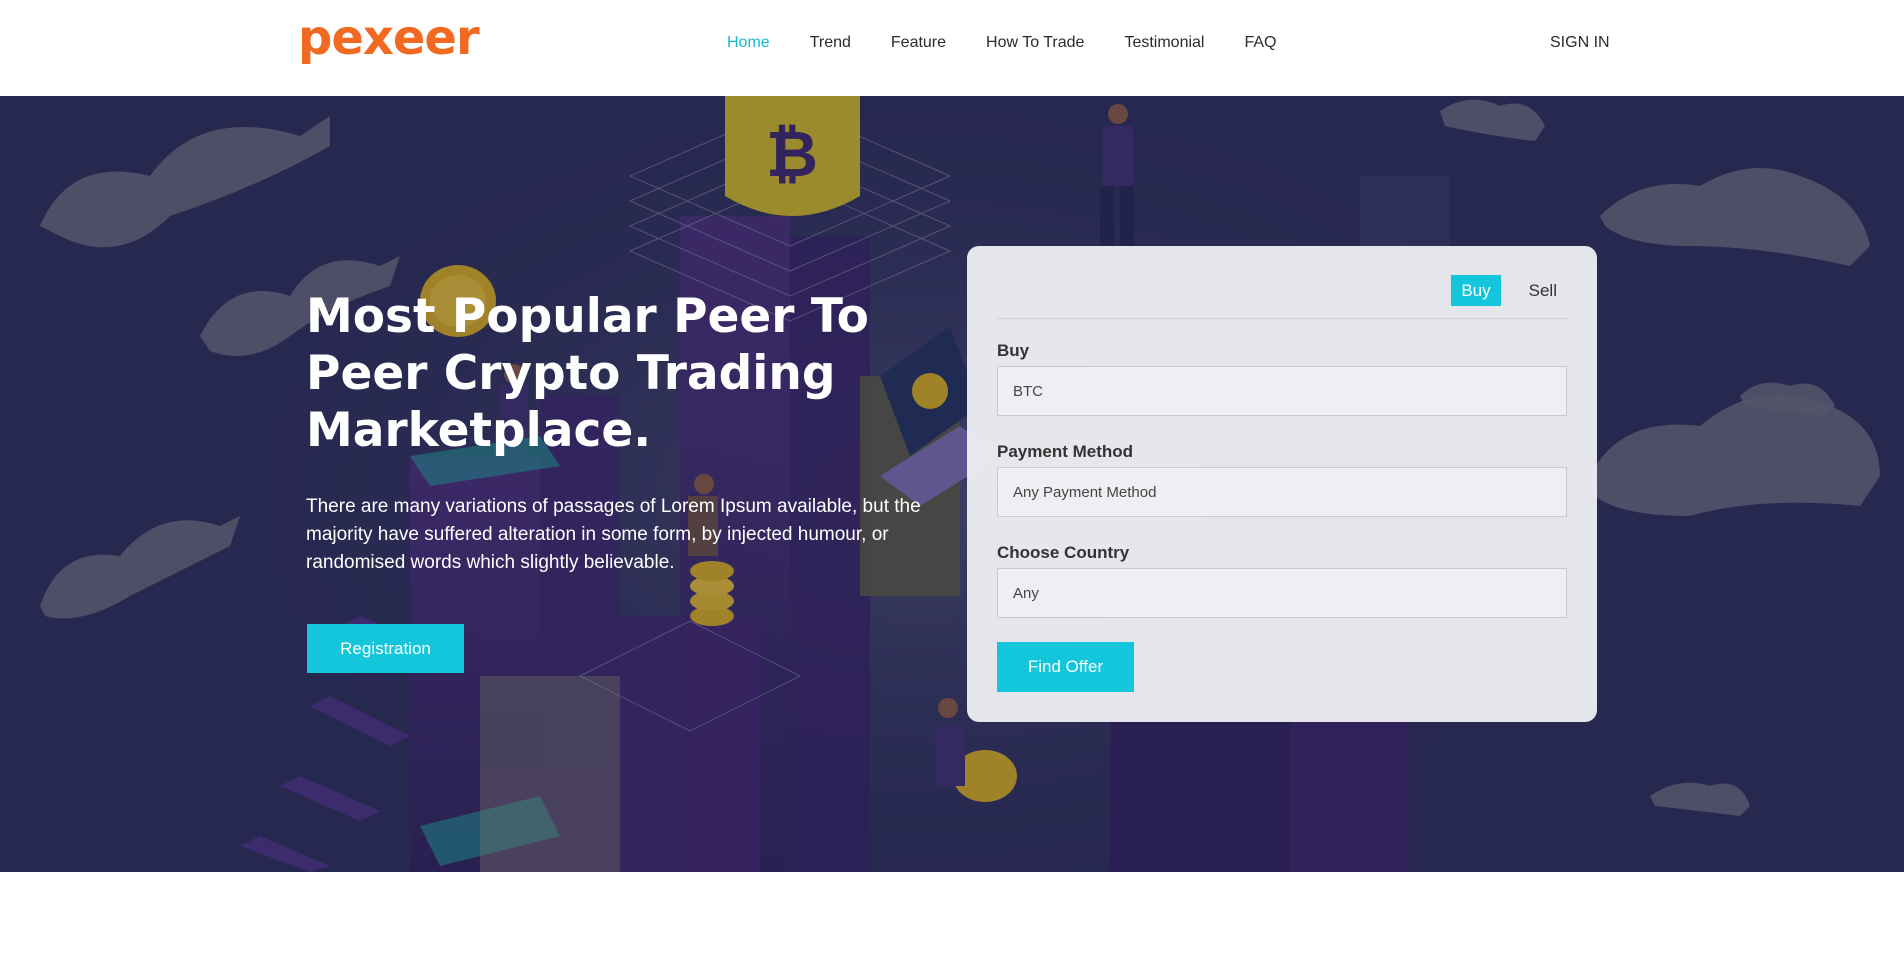 This screenshot has height=966, width=1904. What do you see at coordinates (830, 43) in the screenshot?
I see `nav-trend: Trend` at bounding box center [830, 43].